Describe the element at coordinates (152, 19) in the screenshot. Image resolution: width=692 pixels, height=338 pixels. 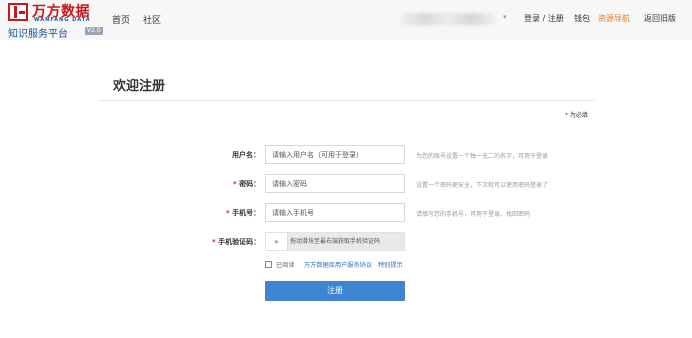
I see `nav-community: 社区` at that location.